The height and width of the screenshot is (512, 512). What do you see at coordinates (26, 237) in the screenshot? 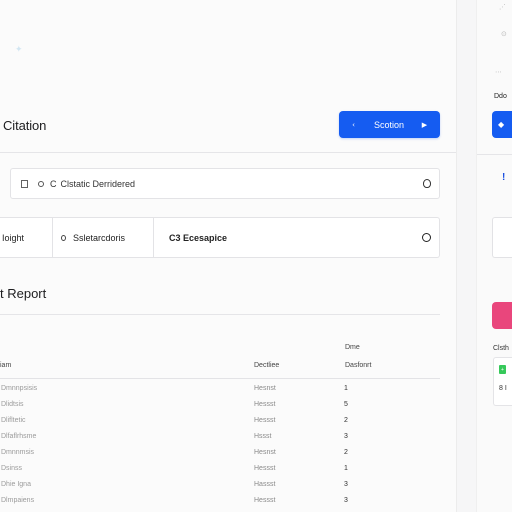
I see `segment-option-1: Ioight` at bounding box center [26, 237].